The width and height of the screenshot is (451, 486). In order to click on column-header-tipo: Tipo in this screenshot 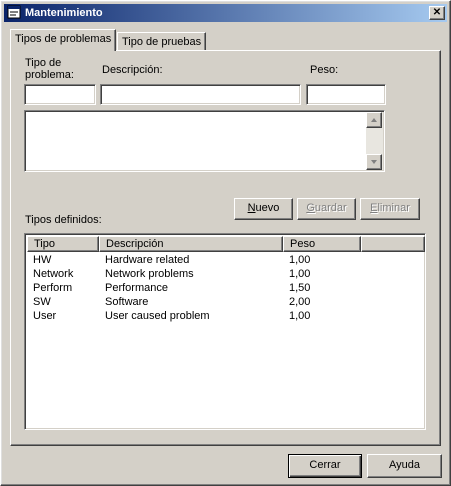, I will do `click(63, 244)`.